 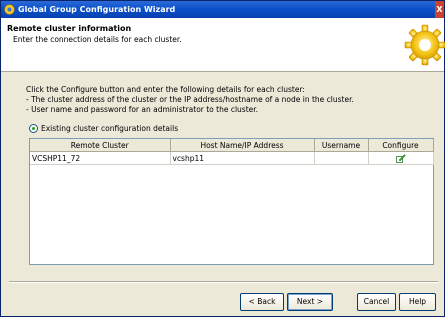 I want to click on column-header-configure: Configure, so click(x=401, y=145).